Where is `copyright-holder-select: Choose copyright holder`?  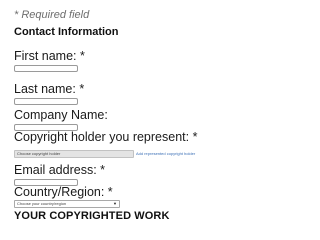
copyright-holder-select: Choose copyright holder is located at coordinates (74, 154).